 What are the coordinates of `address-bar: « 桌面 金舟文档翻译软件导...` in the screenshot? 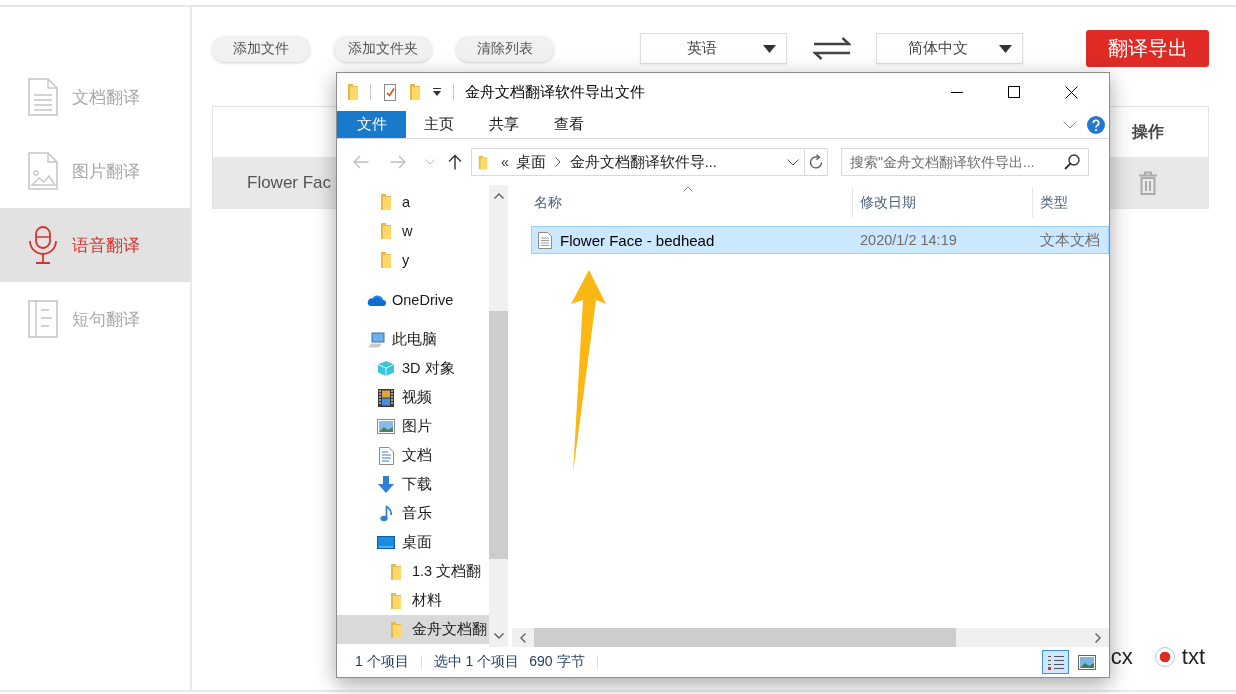 It's located at (649, 162).